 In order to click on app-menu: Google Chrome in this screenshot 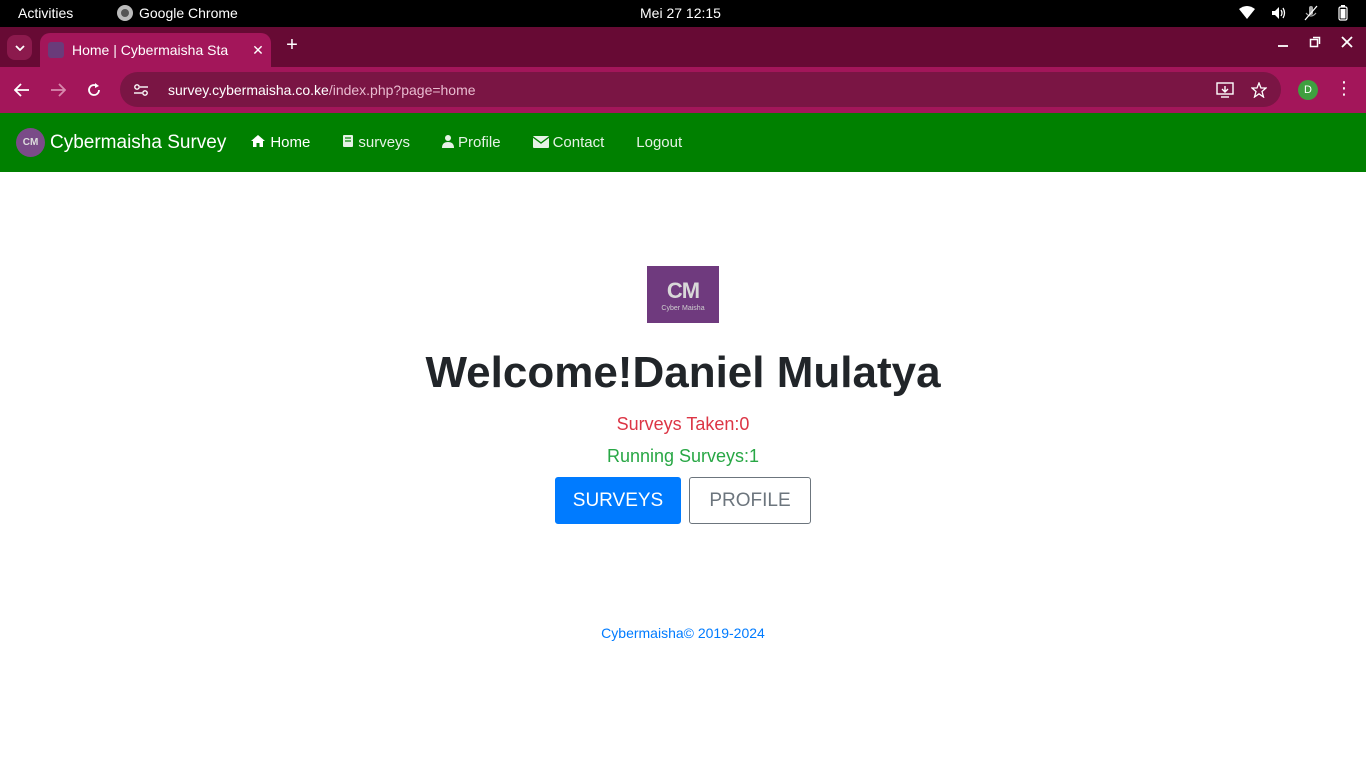, I will do `click(177, 13)`.